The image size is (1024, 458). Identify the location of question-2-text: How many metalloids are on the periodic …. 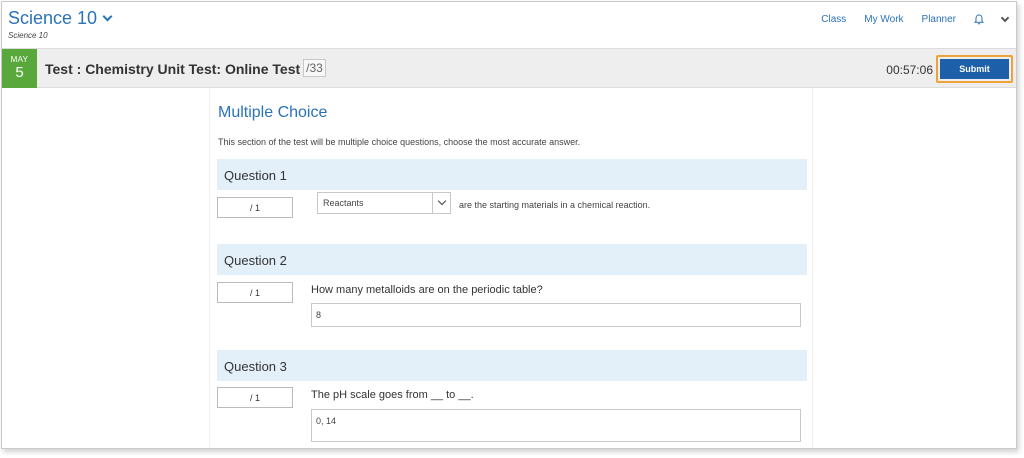
(427, 290).